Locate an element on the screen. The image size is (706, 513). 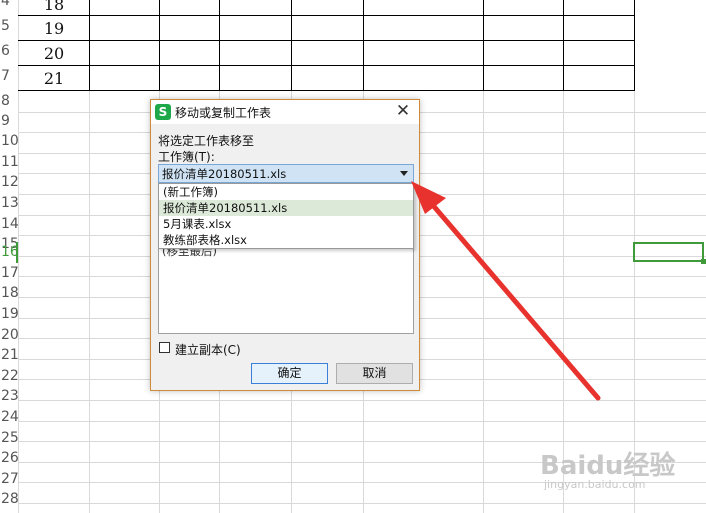
arrow-shaft is located at coordinates (511, 297).